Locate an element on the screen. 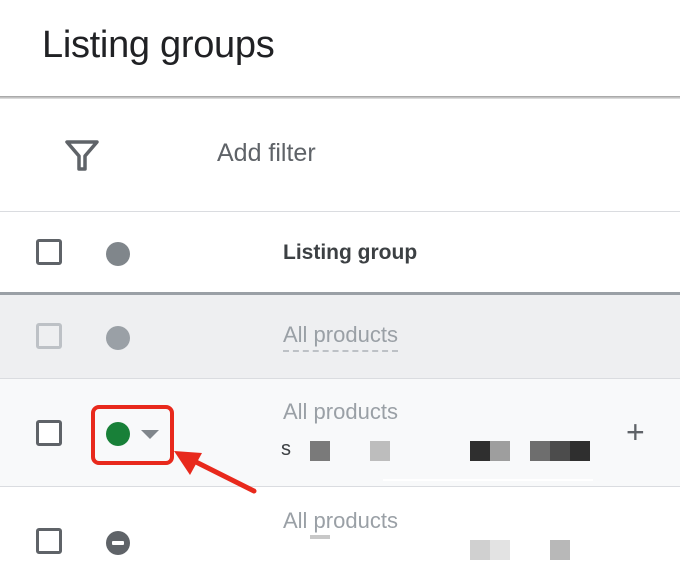 The image size is (680, 586). select-all-checkbox is located at coordinates (49, 252).